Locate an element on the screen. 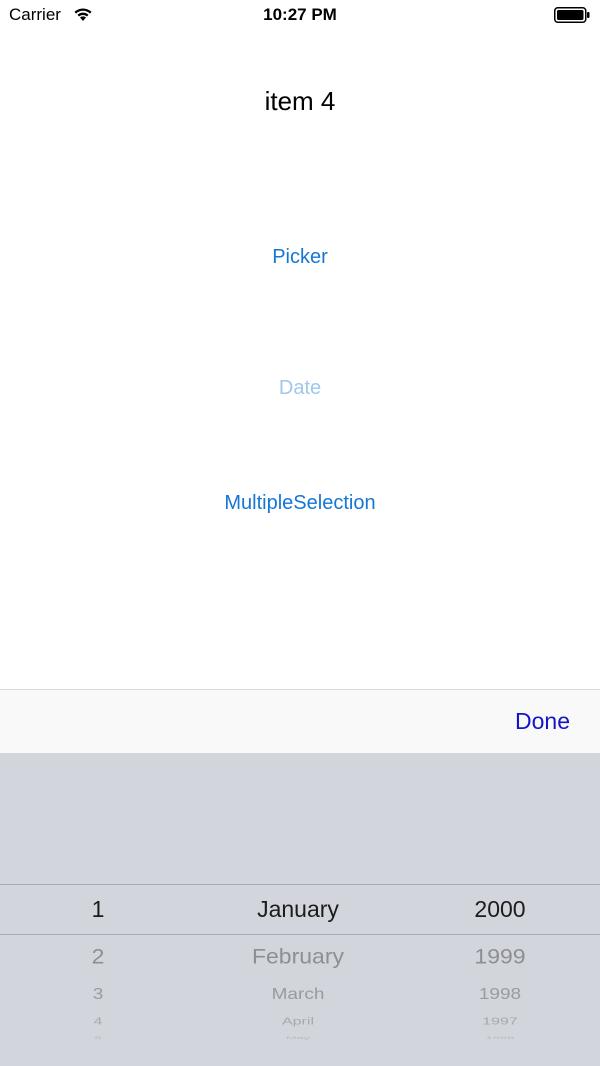 The image size is (600, 1066). picker-column-year: 2000 1999 1998 1997 1996 is located at coordinates (500, 909).